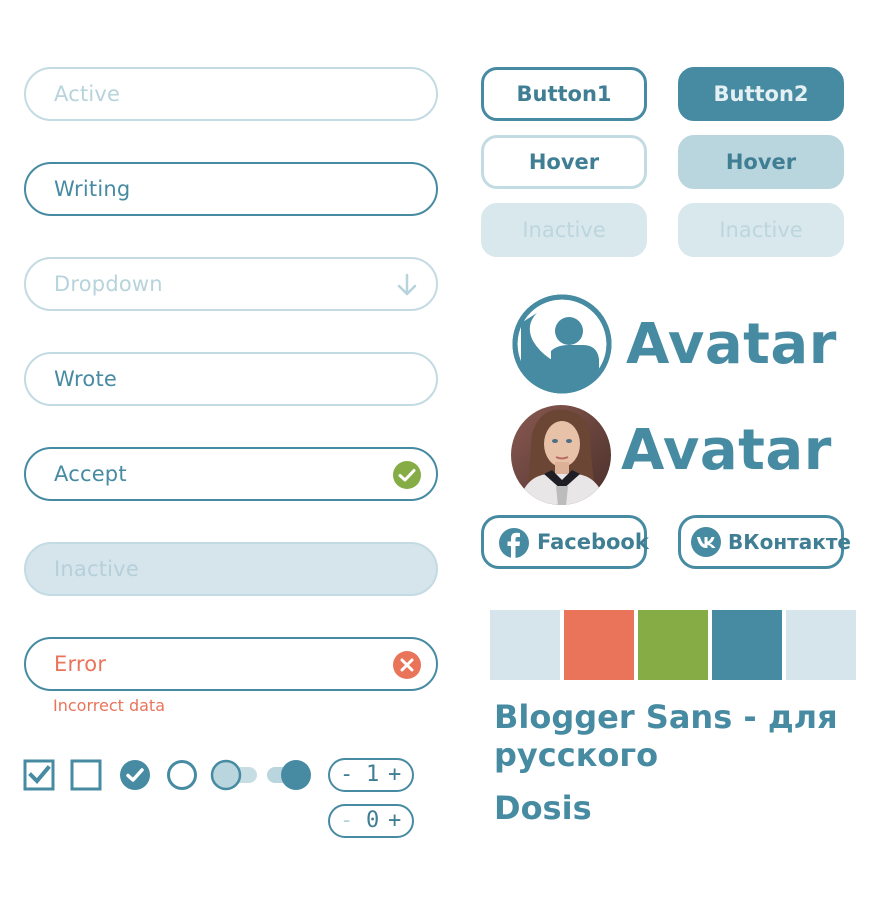 This screenshot has width=889, height=905. I want to click on check-circle-icon, so click(407, 475).